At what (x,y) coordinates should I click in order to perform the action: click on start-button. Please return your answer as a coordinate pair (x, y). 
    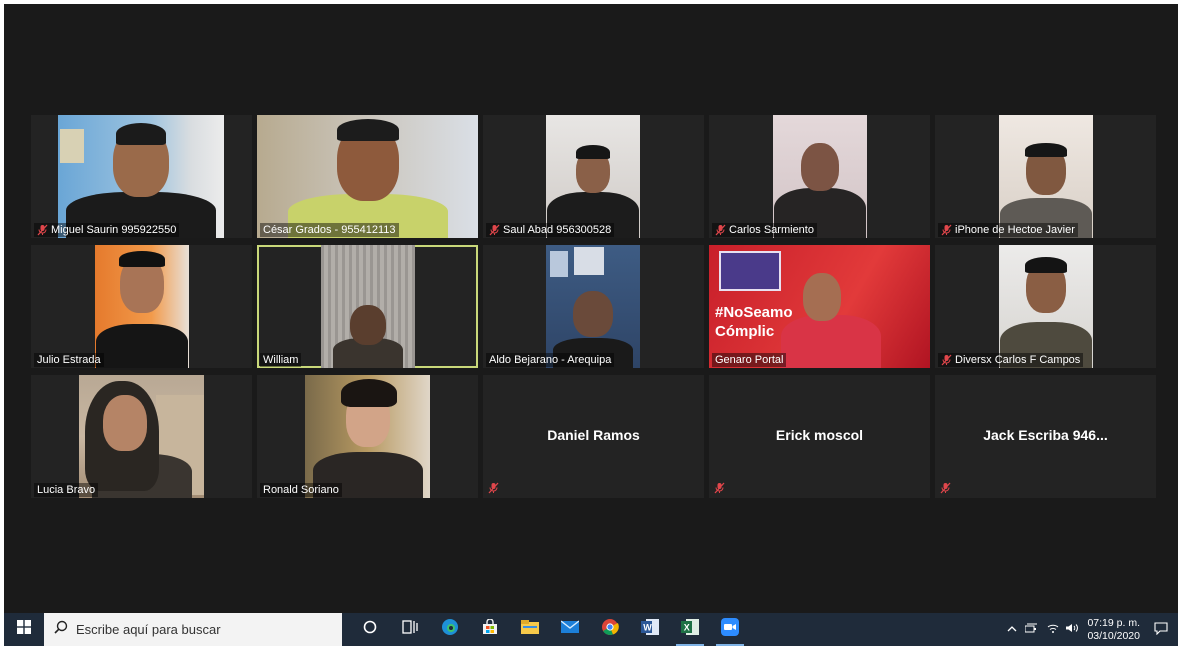
    Looking at the image, I should click on (24, 629).